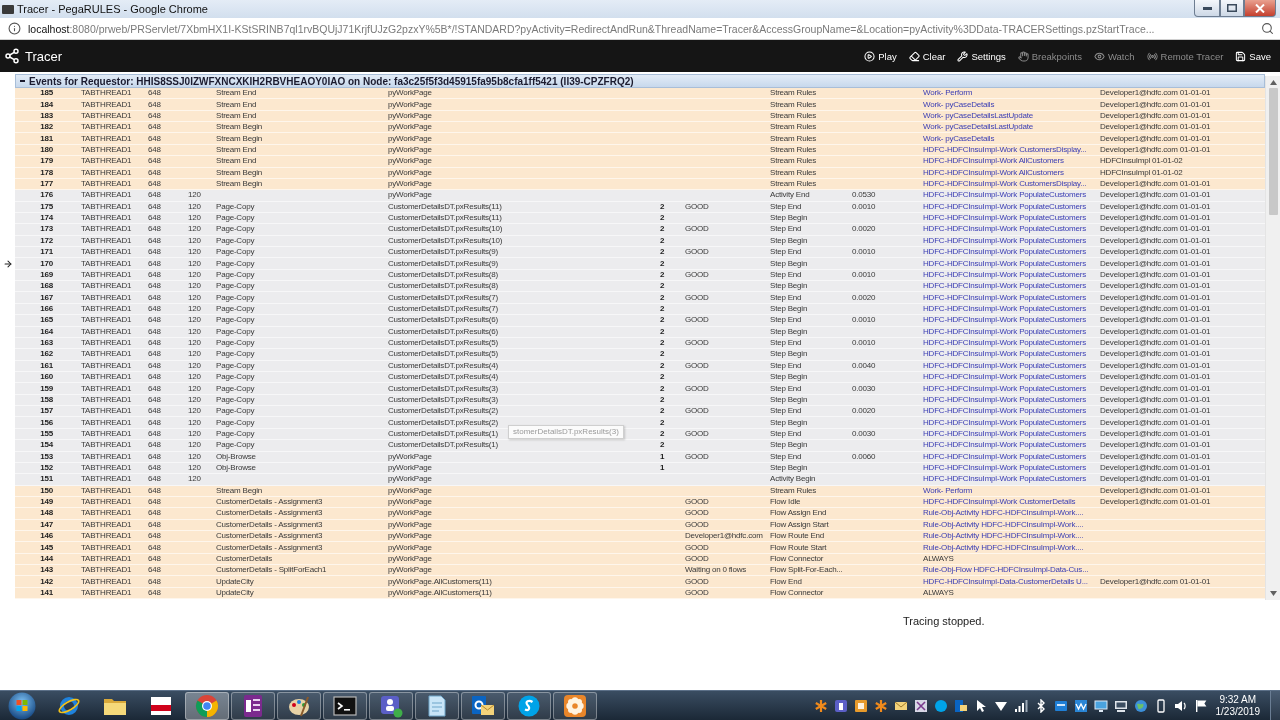  What do you see at coordinates (927, 56) in the screenshot?
I see `toolbar-button: Clear` at bounding box center [927, 56].